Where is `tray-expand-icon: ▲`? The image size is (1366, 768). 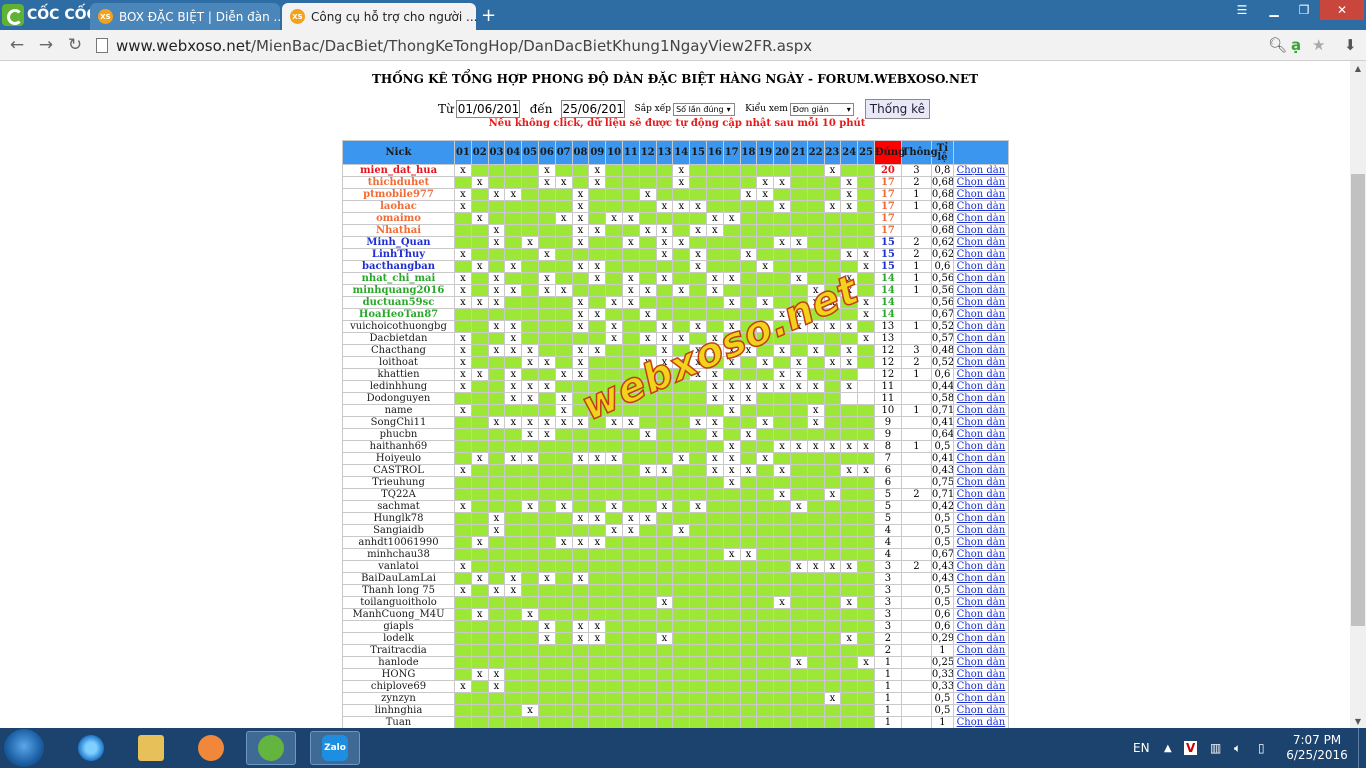 tray-expand-icon: ▲ is located at coordinates (1168, 748).